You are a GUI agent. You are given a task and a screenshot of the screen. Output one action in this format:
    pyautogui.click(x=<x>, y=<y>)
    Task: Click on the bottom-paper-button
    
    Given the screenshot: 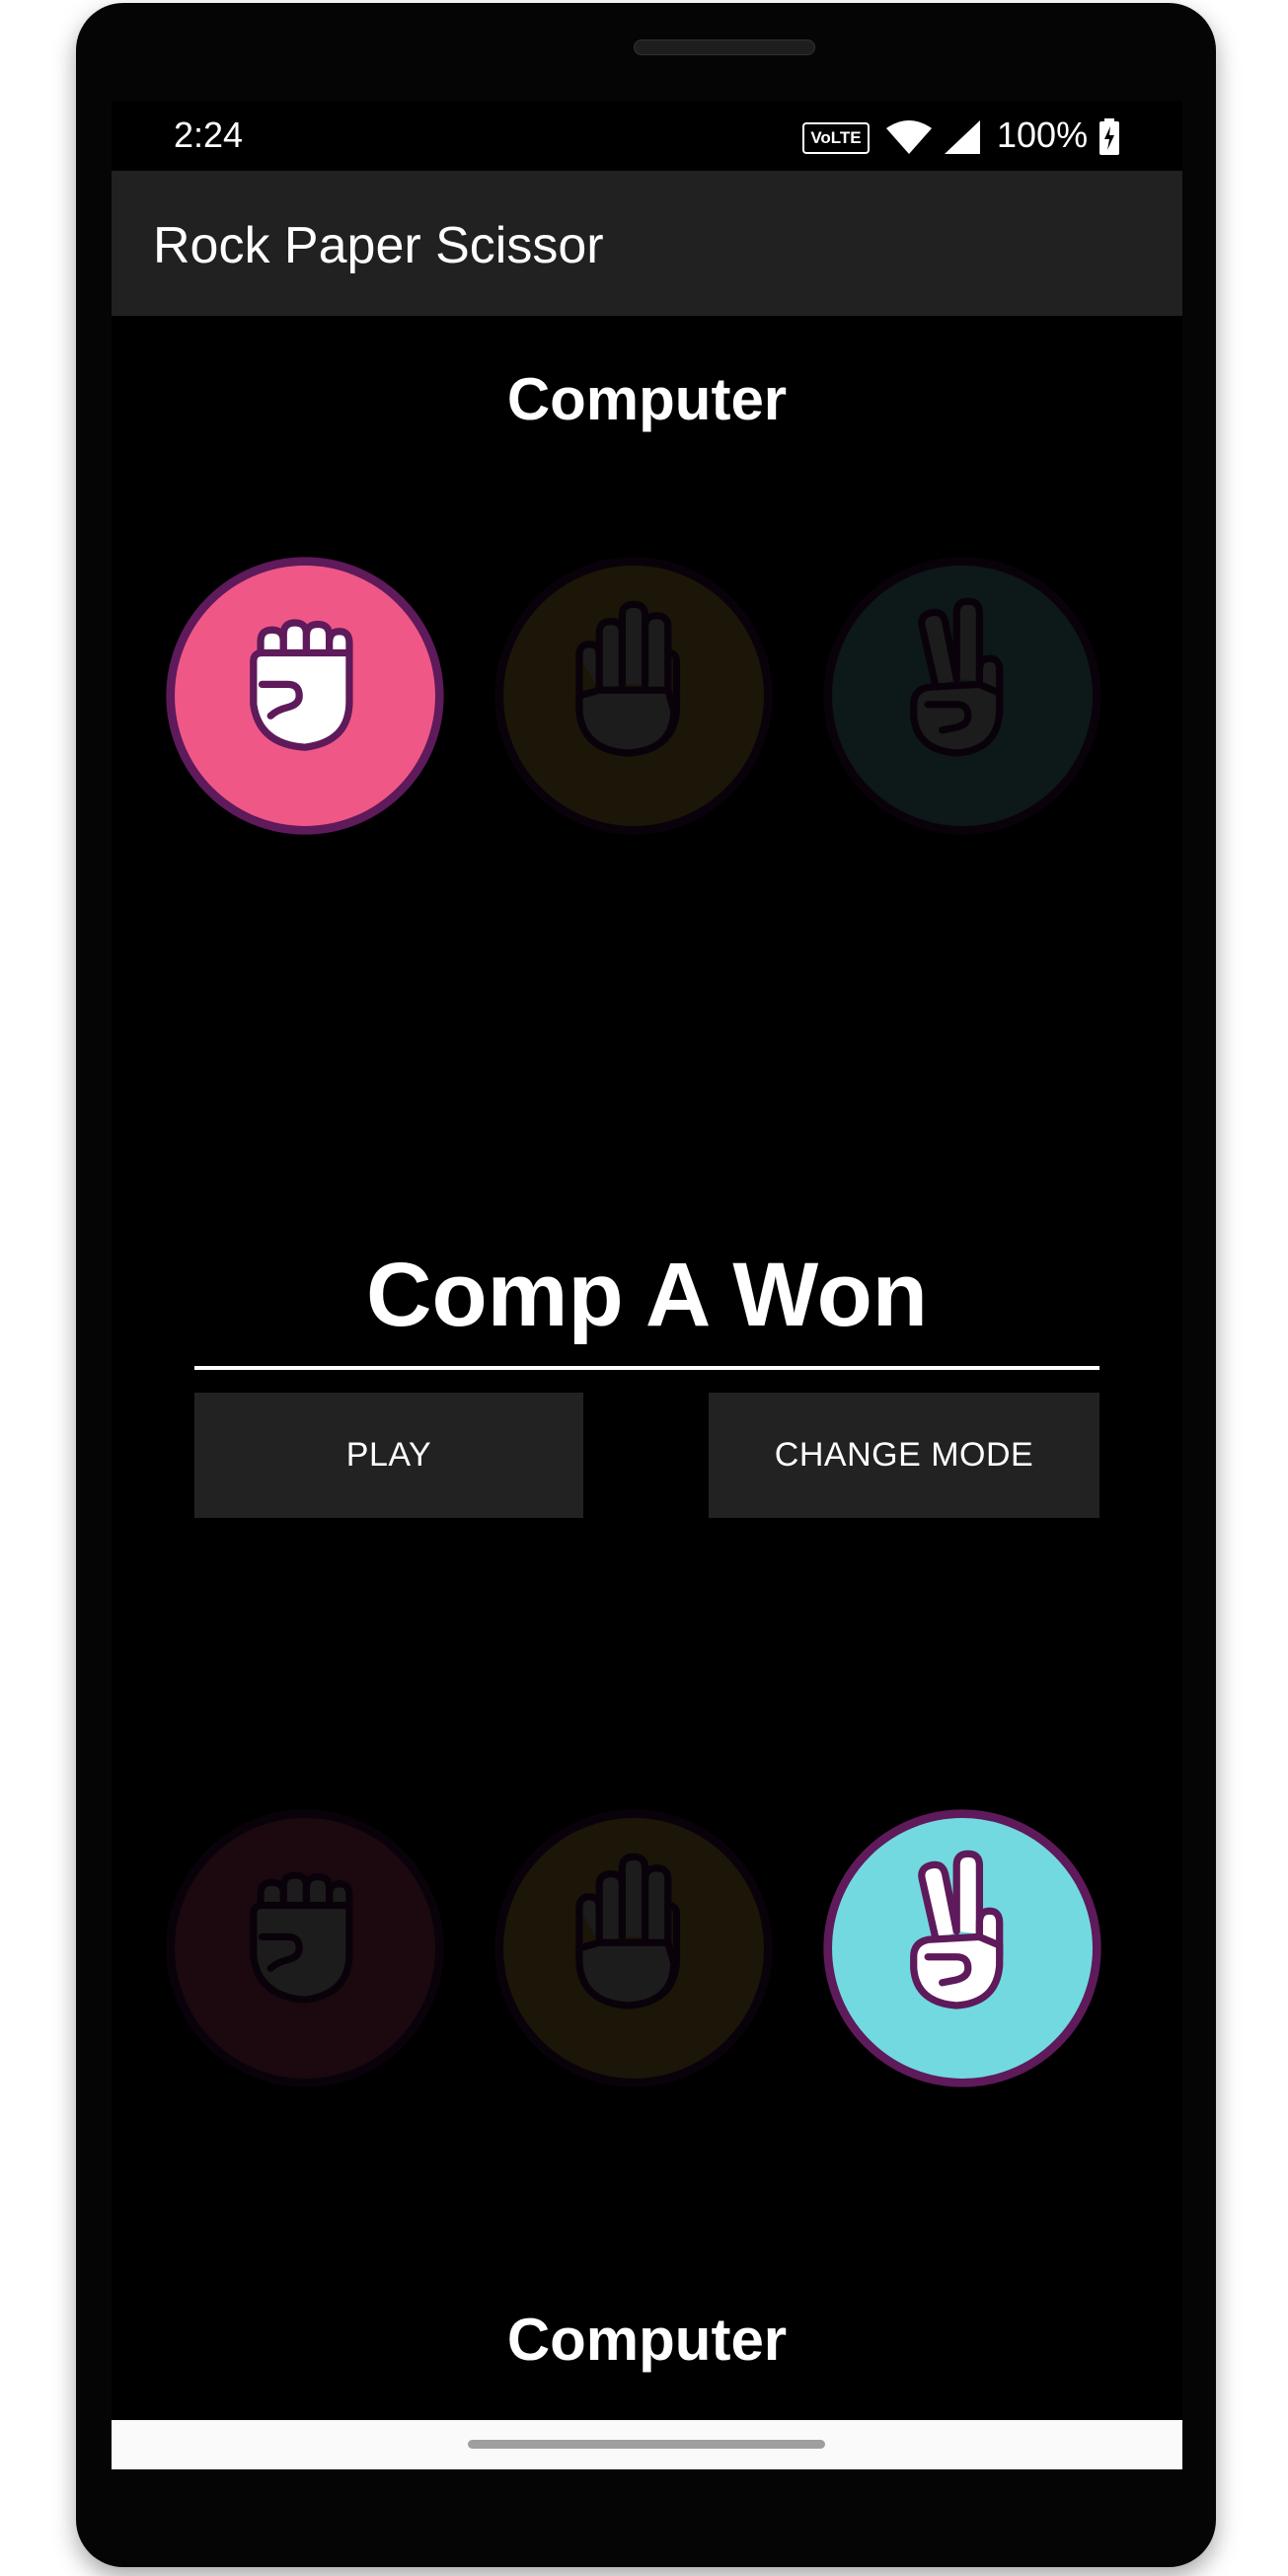 What is the action you would take?
    pyautogui.click(x=634, y=1948)
    